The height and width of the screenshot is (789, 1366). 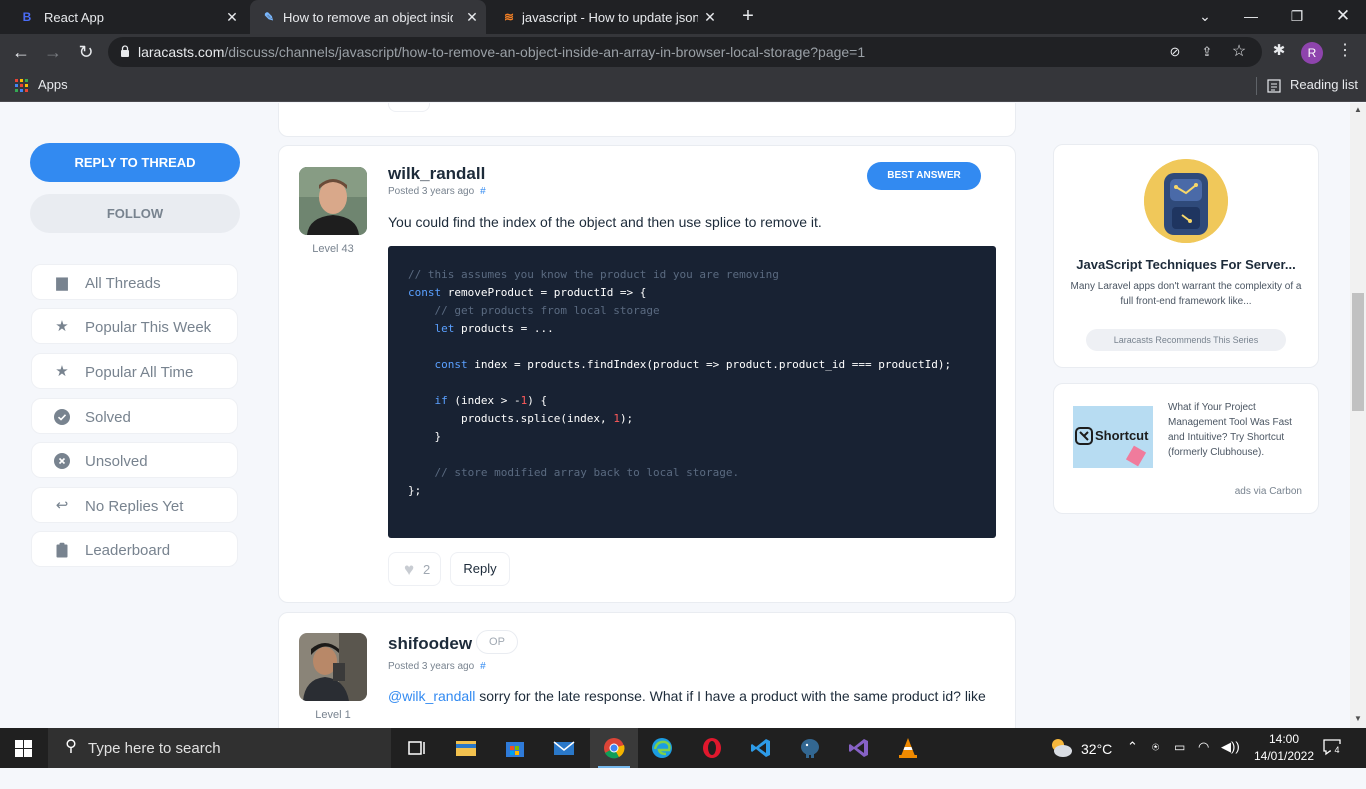 I want to click on username: wilk_randall, so click(x=436, y=174).